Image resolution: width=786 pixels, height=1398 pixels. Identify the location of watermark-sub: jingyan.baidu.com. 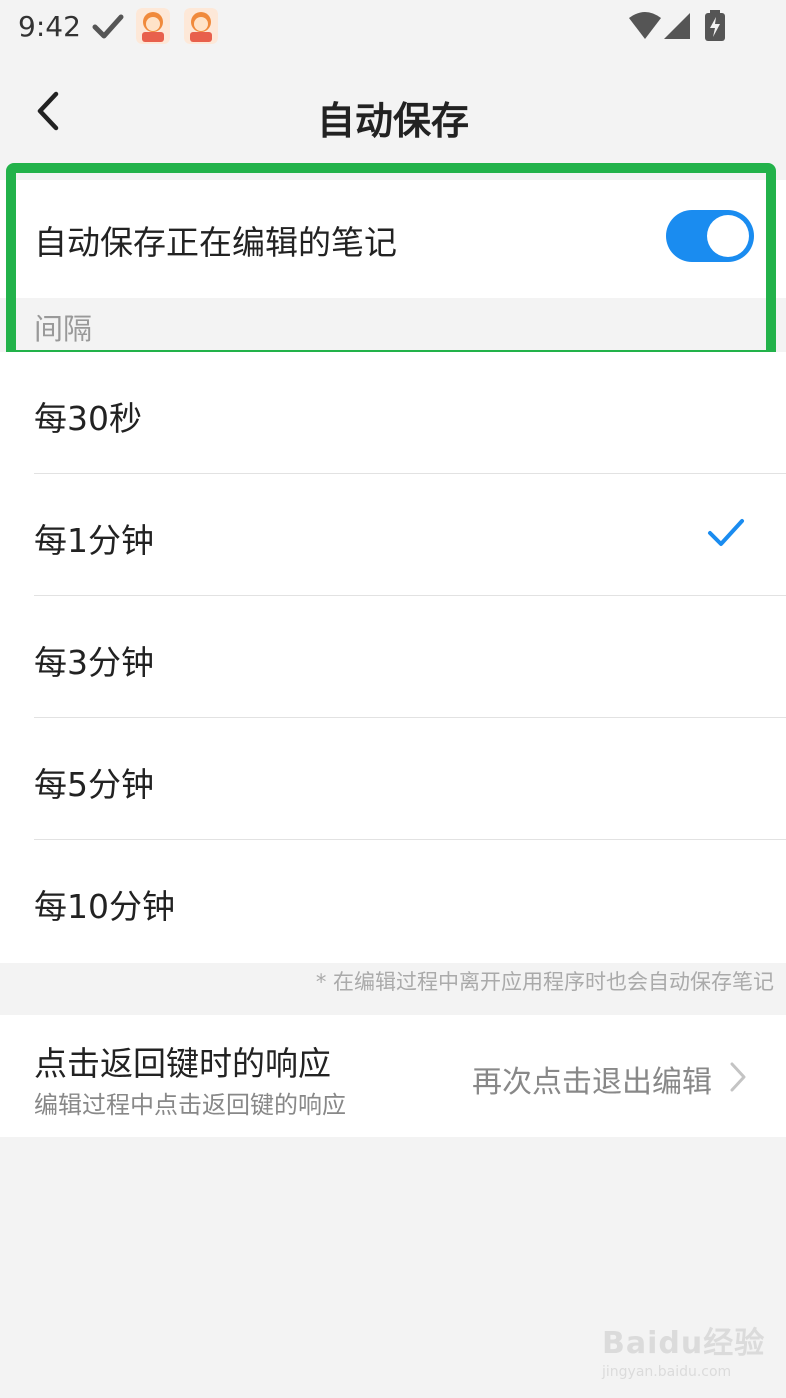
(667, 1372).